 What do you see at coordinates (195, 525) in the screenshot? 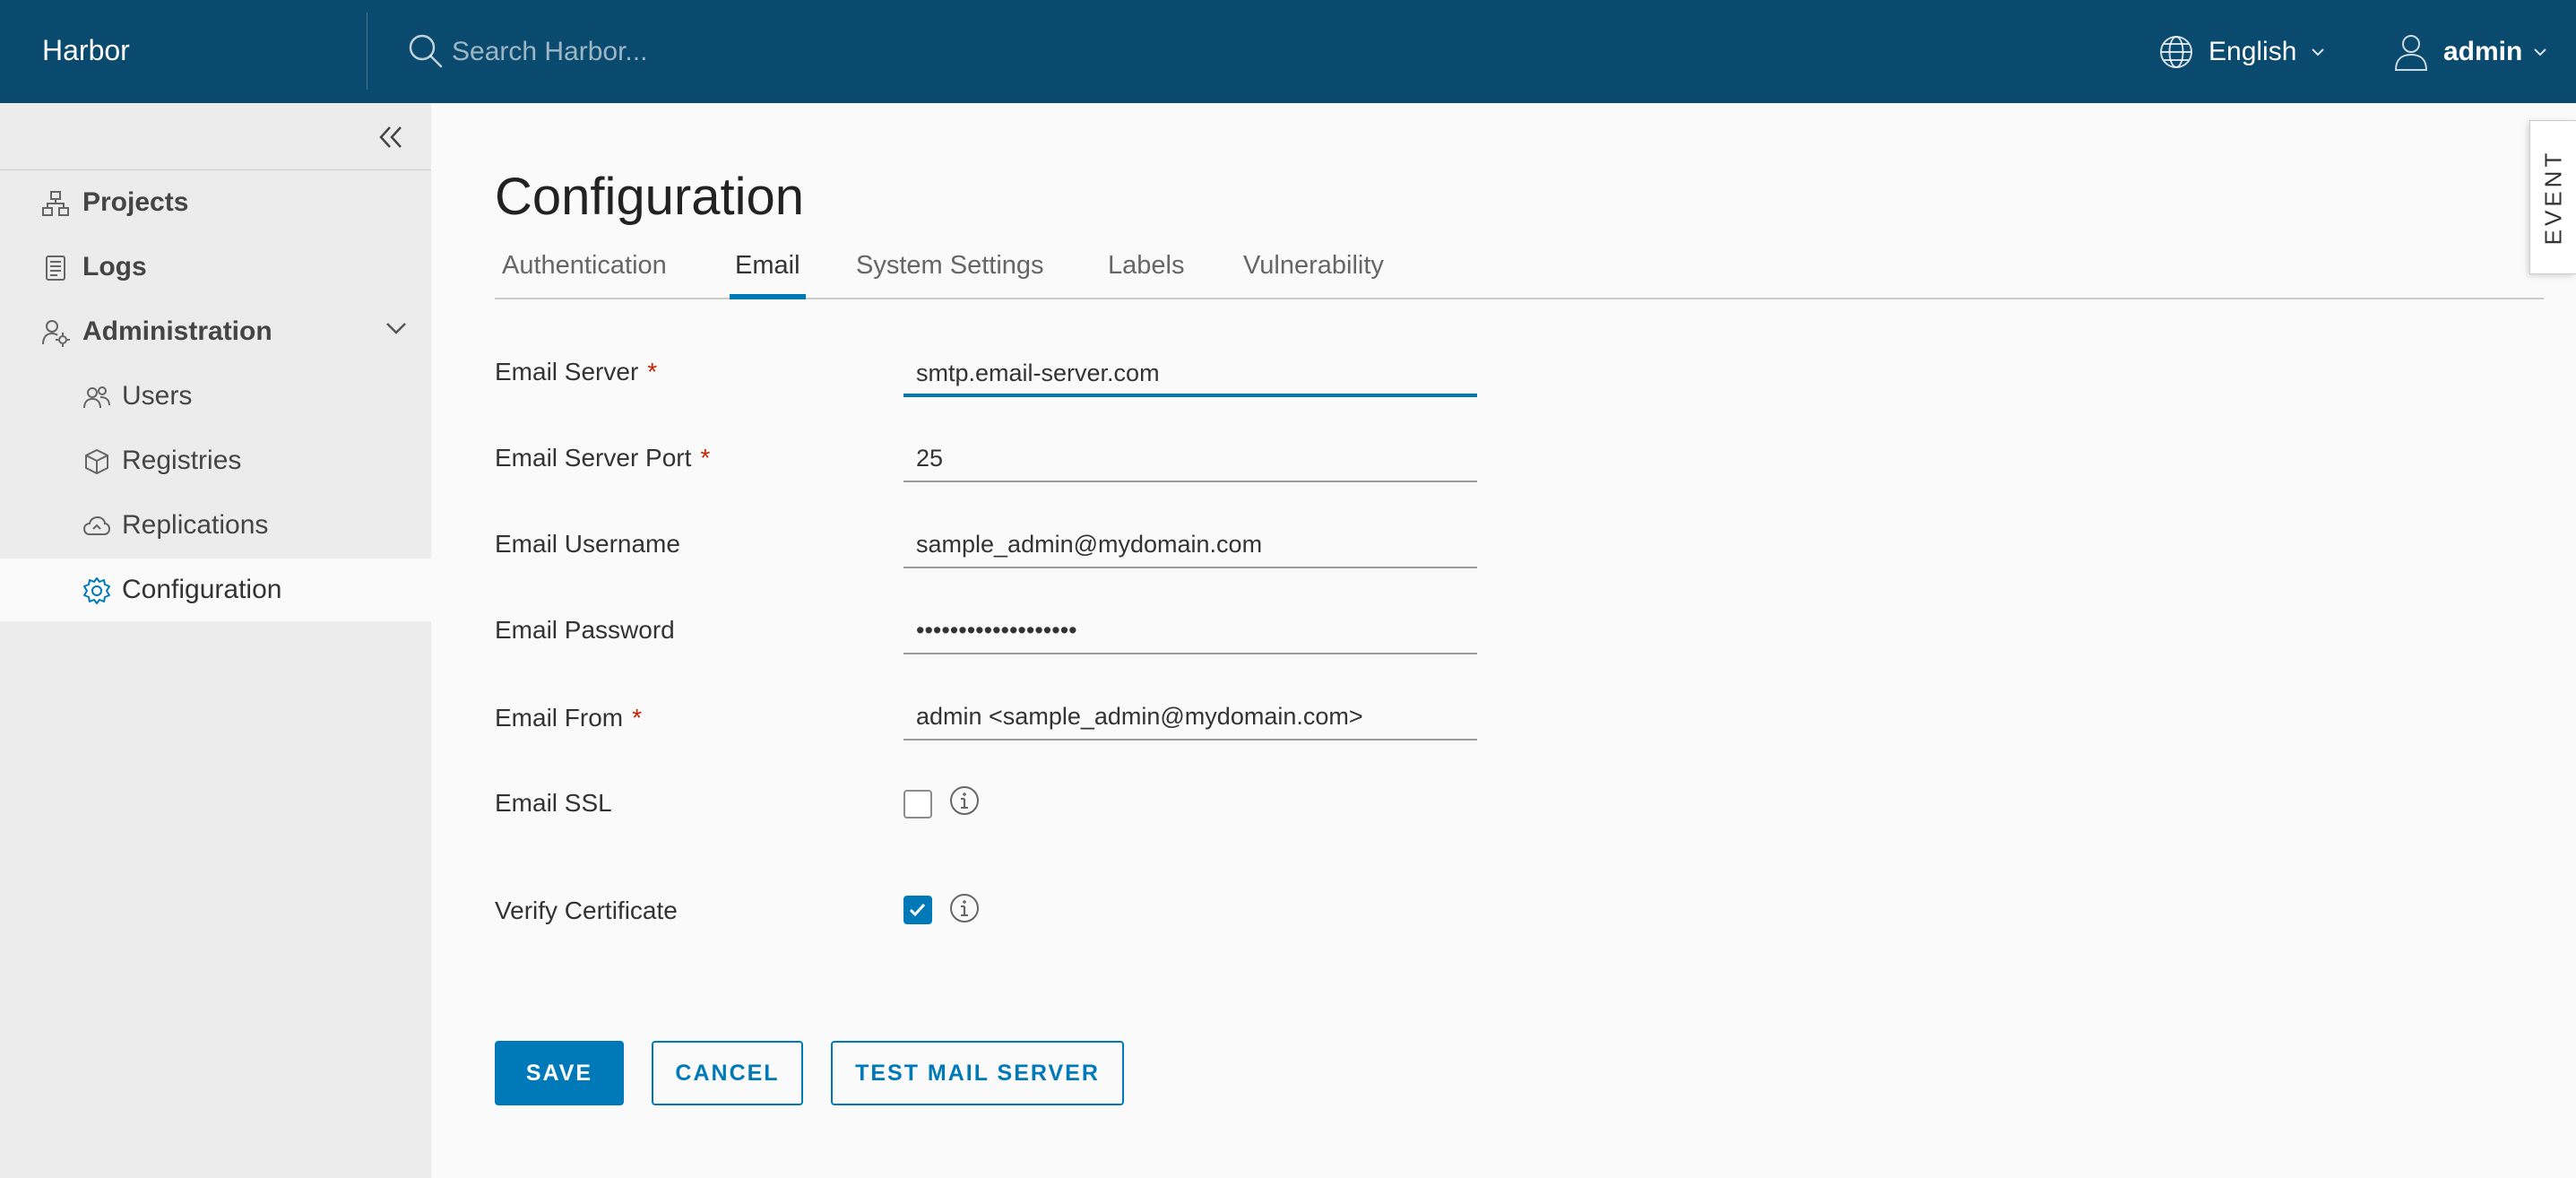
I see `sidebar-item-label: Replications` at bounding box center [195, 525].